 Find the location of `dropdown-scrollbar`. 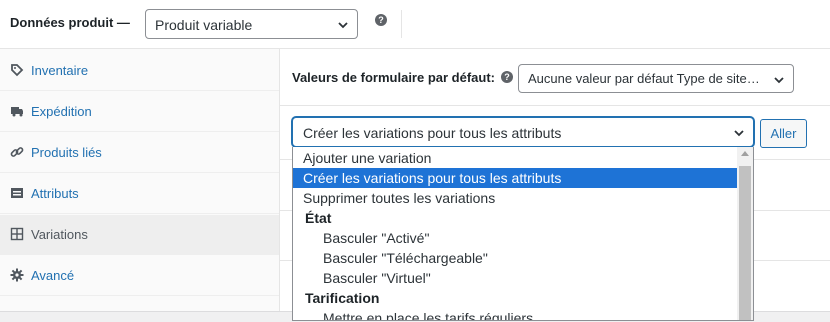

dropdown-scrollbar is located at coordinates (745, 233).